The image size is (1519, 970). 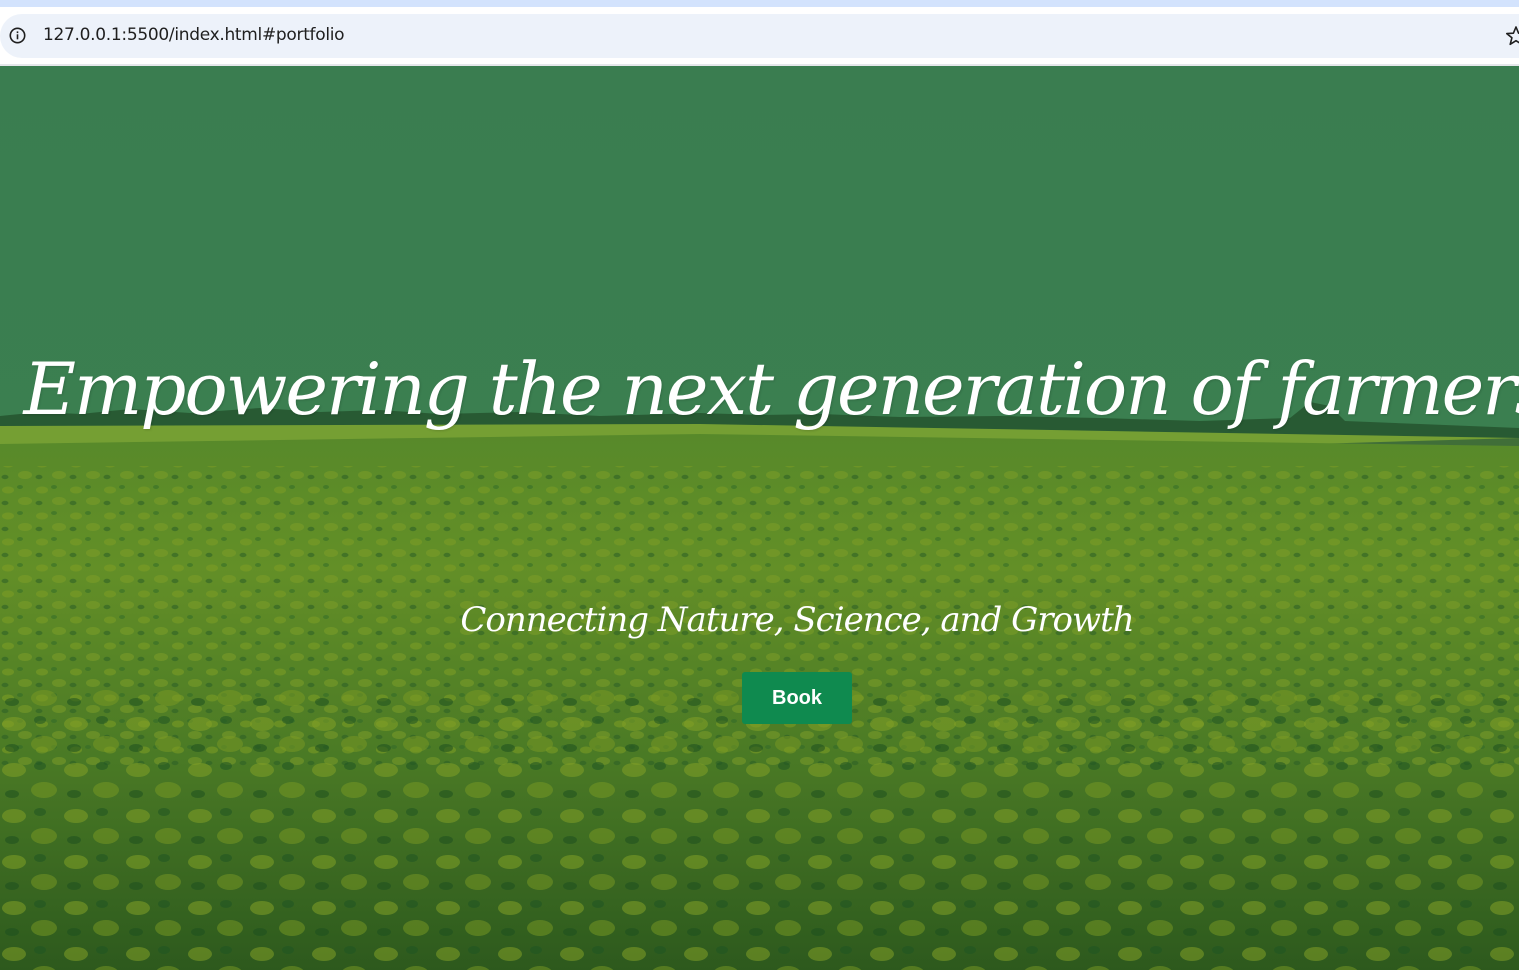 What do you see at coordinates (194, 35) in the screenshot?
I see `url-text: 127.0.0.1:5500/index.html#portfolio` at bounding box center [194, 35].